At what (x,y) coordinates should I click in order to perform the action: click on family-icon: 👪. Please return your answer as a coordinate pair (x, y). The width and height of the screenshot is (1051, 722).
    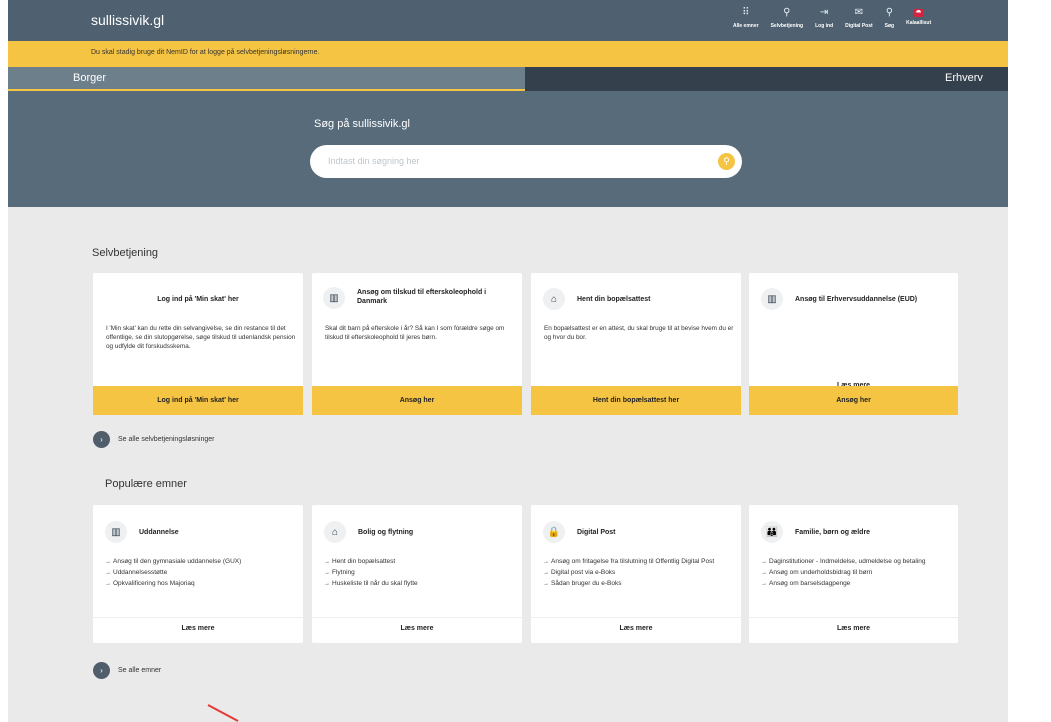
    Looking at the image, I should click on (772, 532).